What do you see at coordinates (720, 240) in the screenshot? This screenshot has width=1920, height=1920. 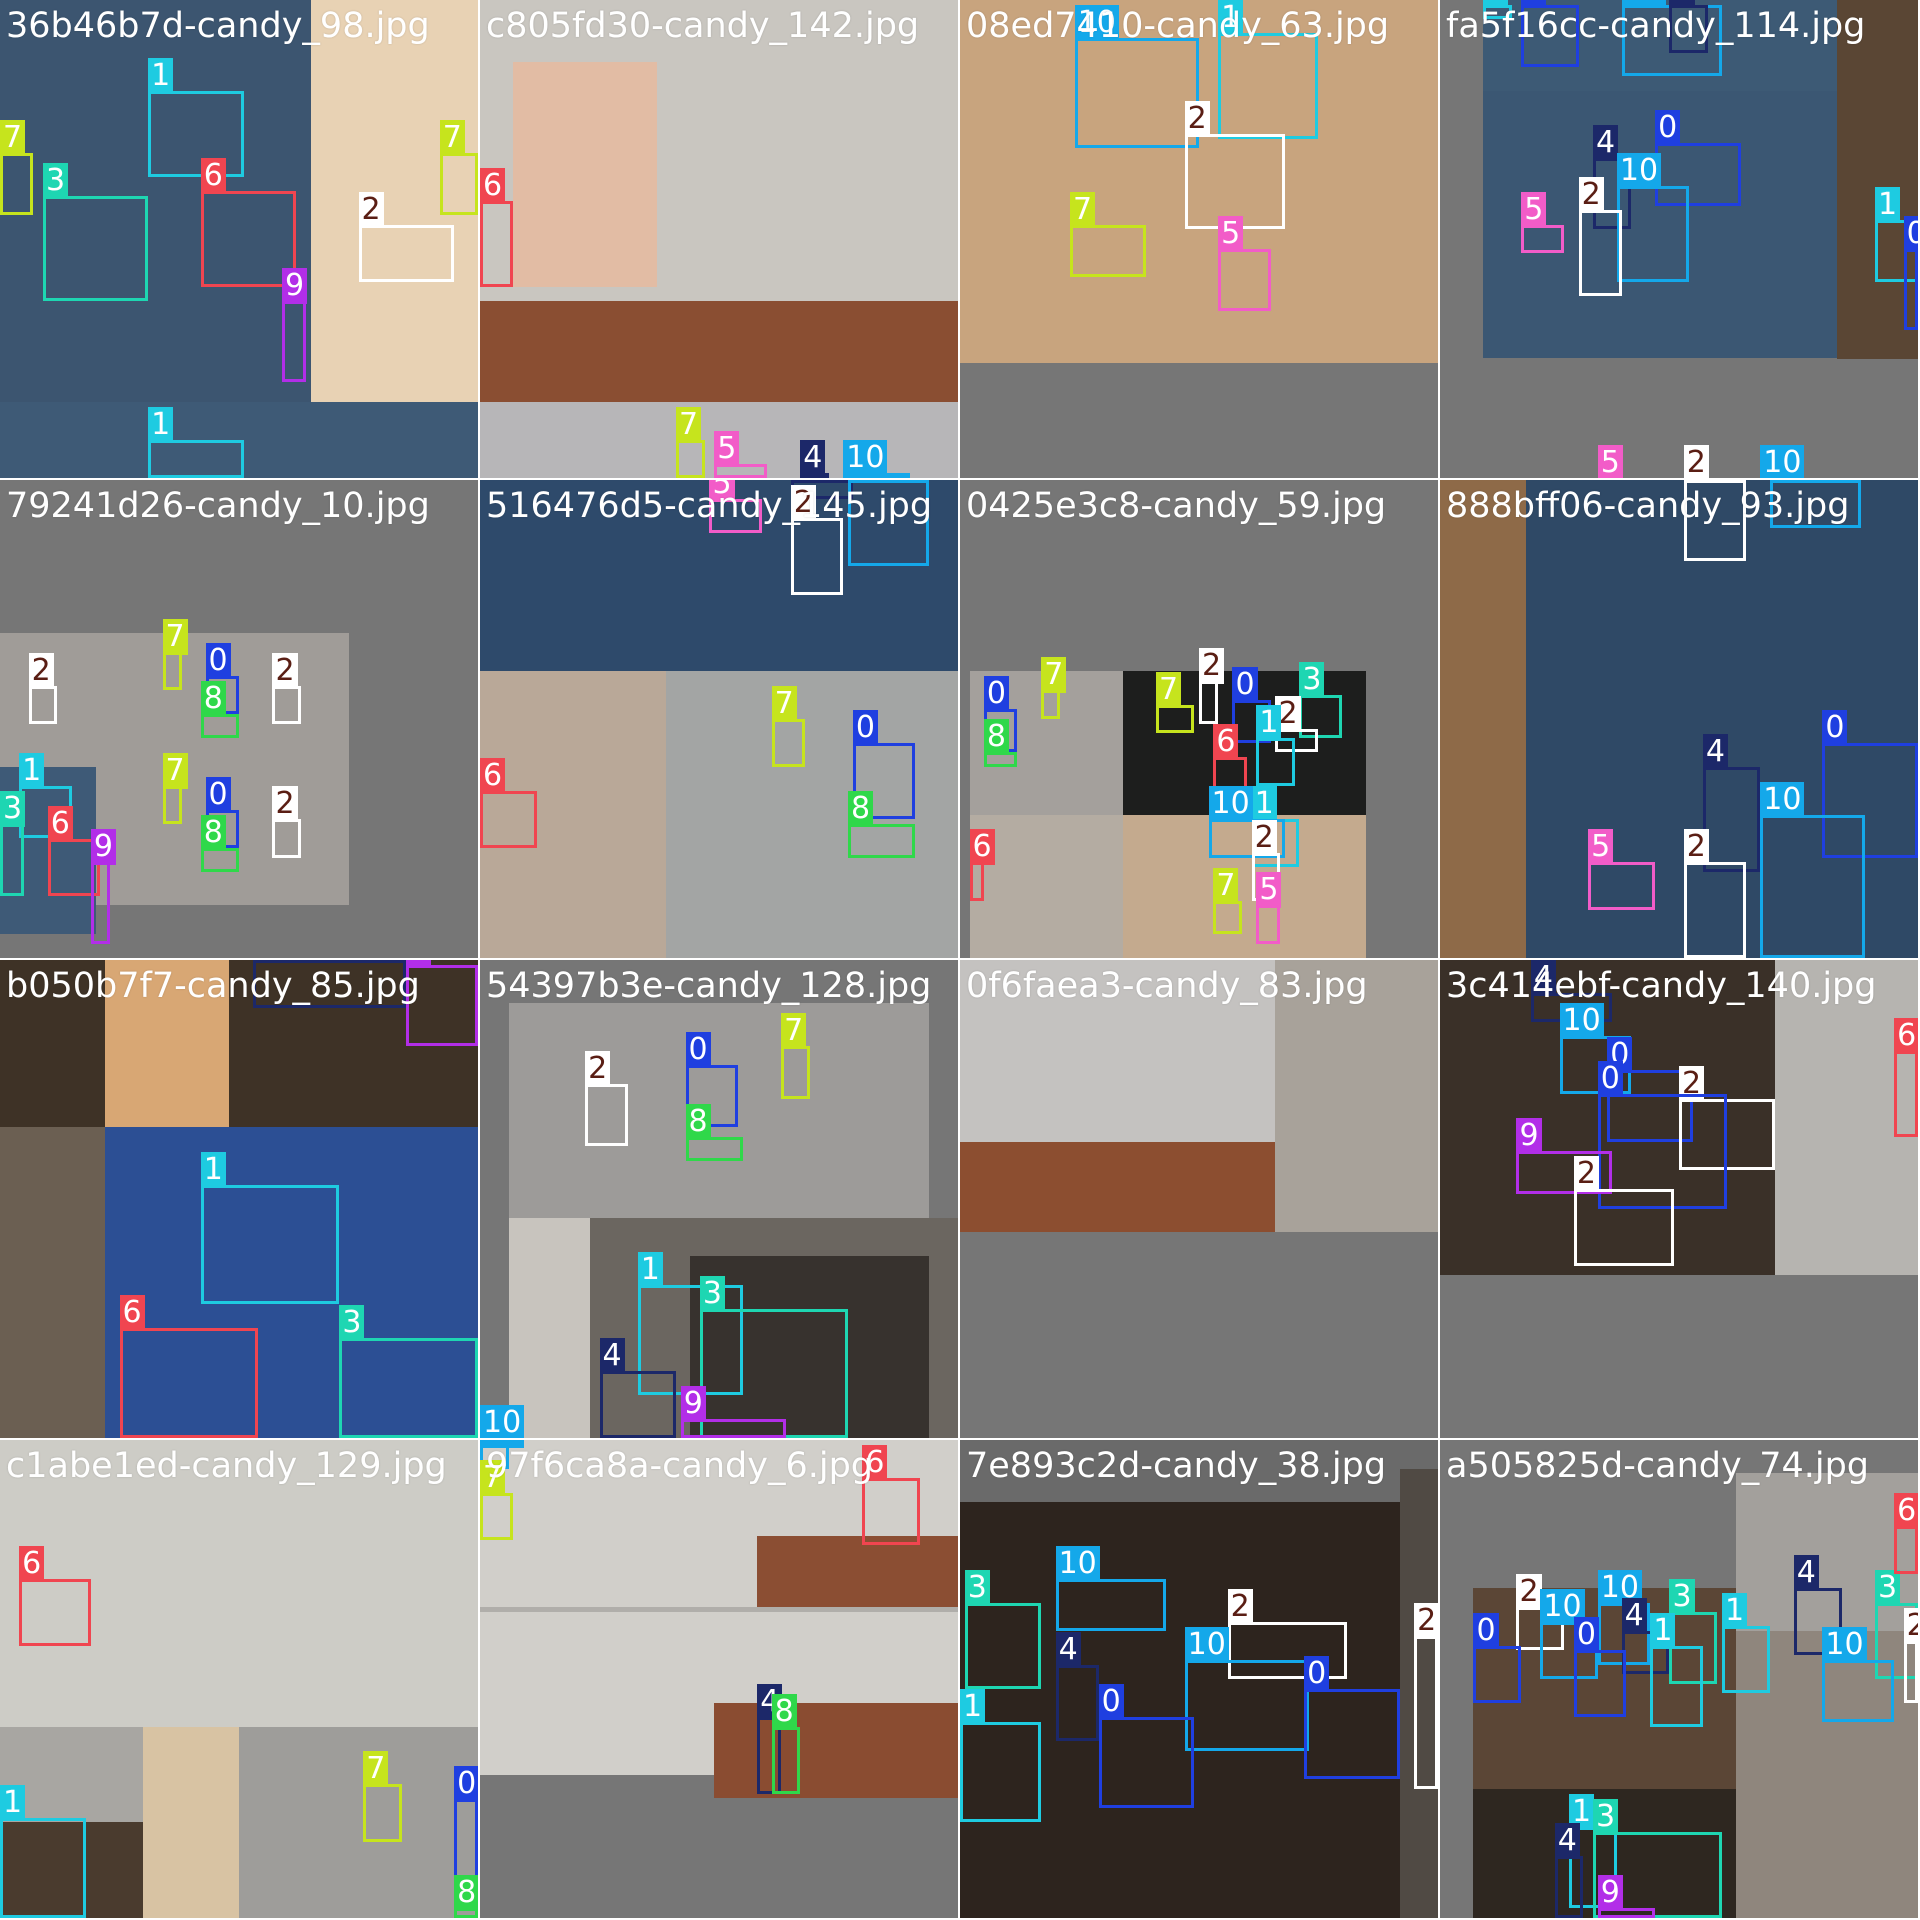 I see `image-tile: c805fd30-candy_142.jpg 6 7 5 4 10` at bounding box center [720, 240].